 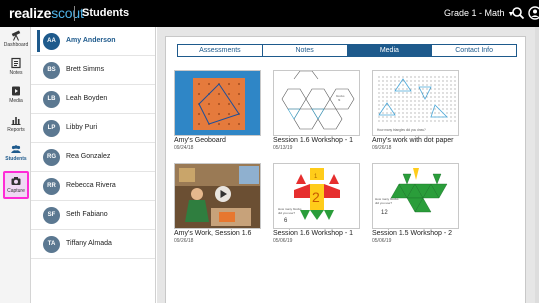 What do you see at coordinates (269, 13) in the screenshot?
I see `top-bar: realizescout Students Grade 1 - Math ▼` at bounding box center [269, 13].